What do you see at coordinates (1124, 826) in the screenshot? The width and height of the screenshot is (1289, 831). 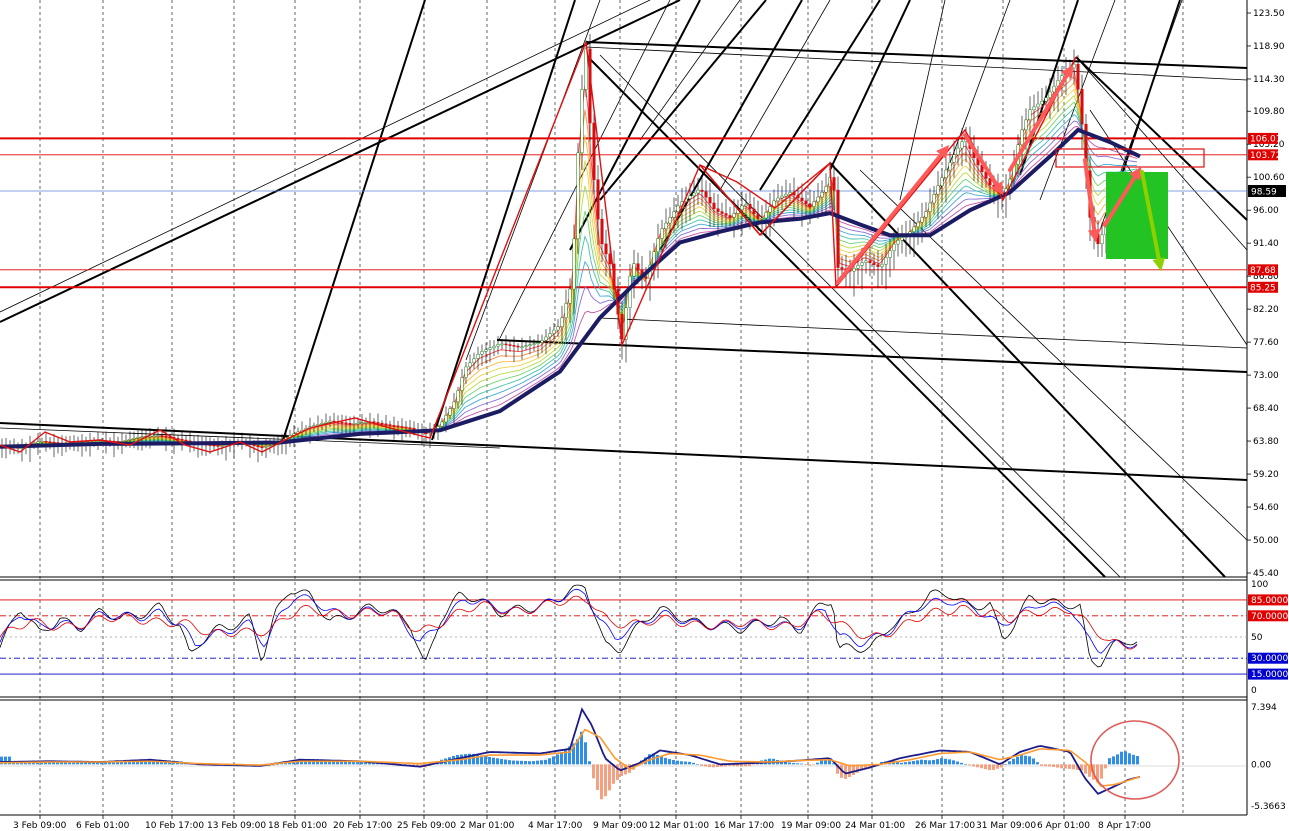 I see `time-tick-label: 8 Apr 17:00` at bounding box center [1124, 826].